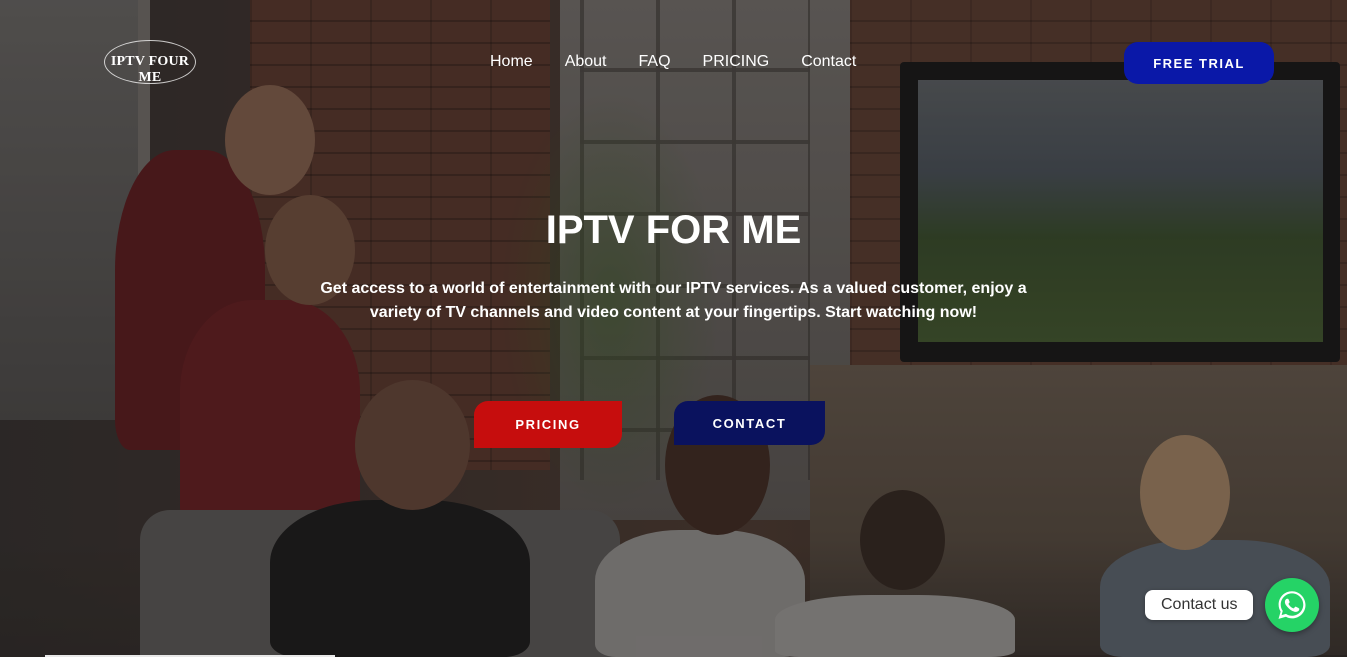  What do you see at coordinates (828, 62) in the screenshot?
I see `nav-contact: Contact` at bounding box center [828, 62].